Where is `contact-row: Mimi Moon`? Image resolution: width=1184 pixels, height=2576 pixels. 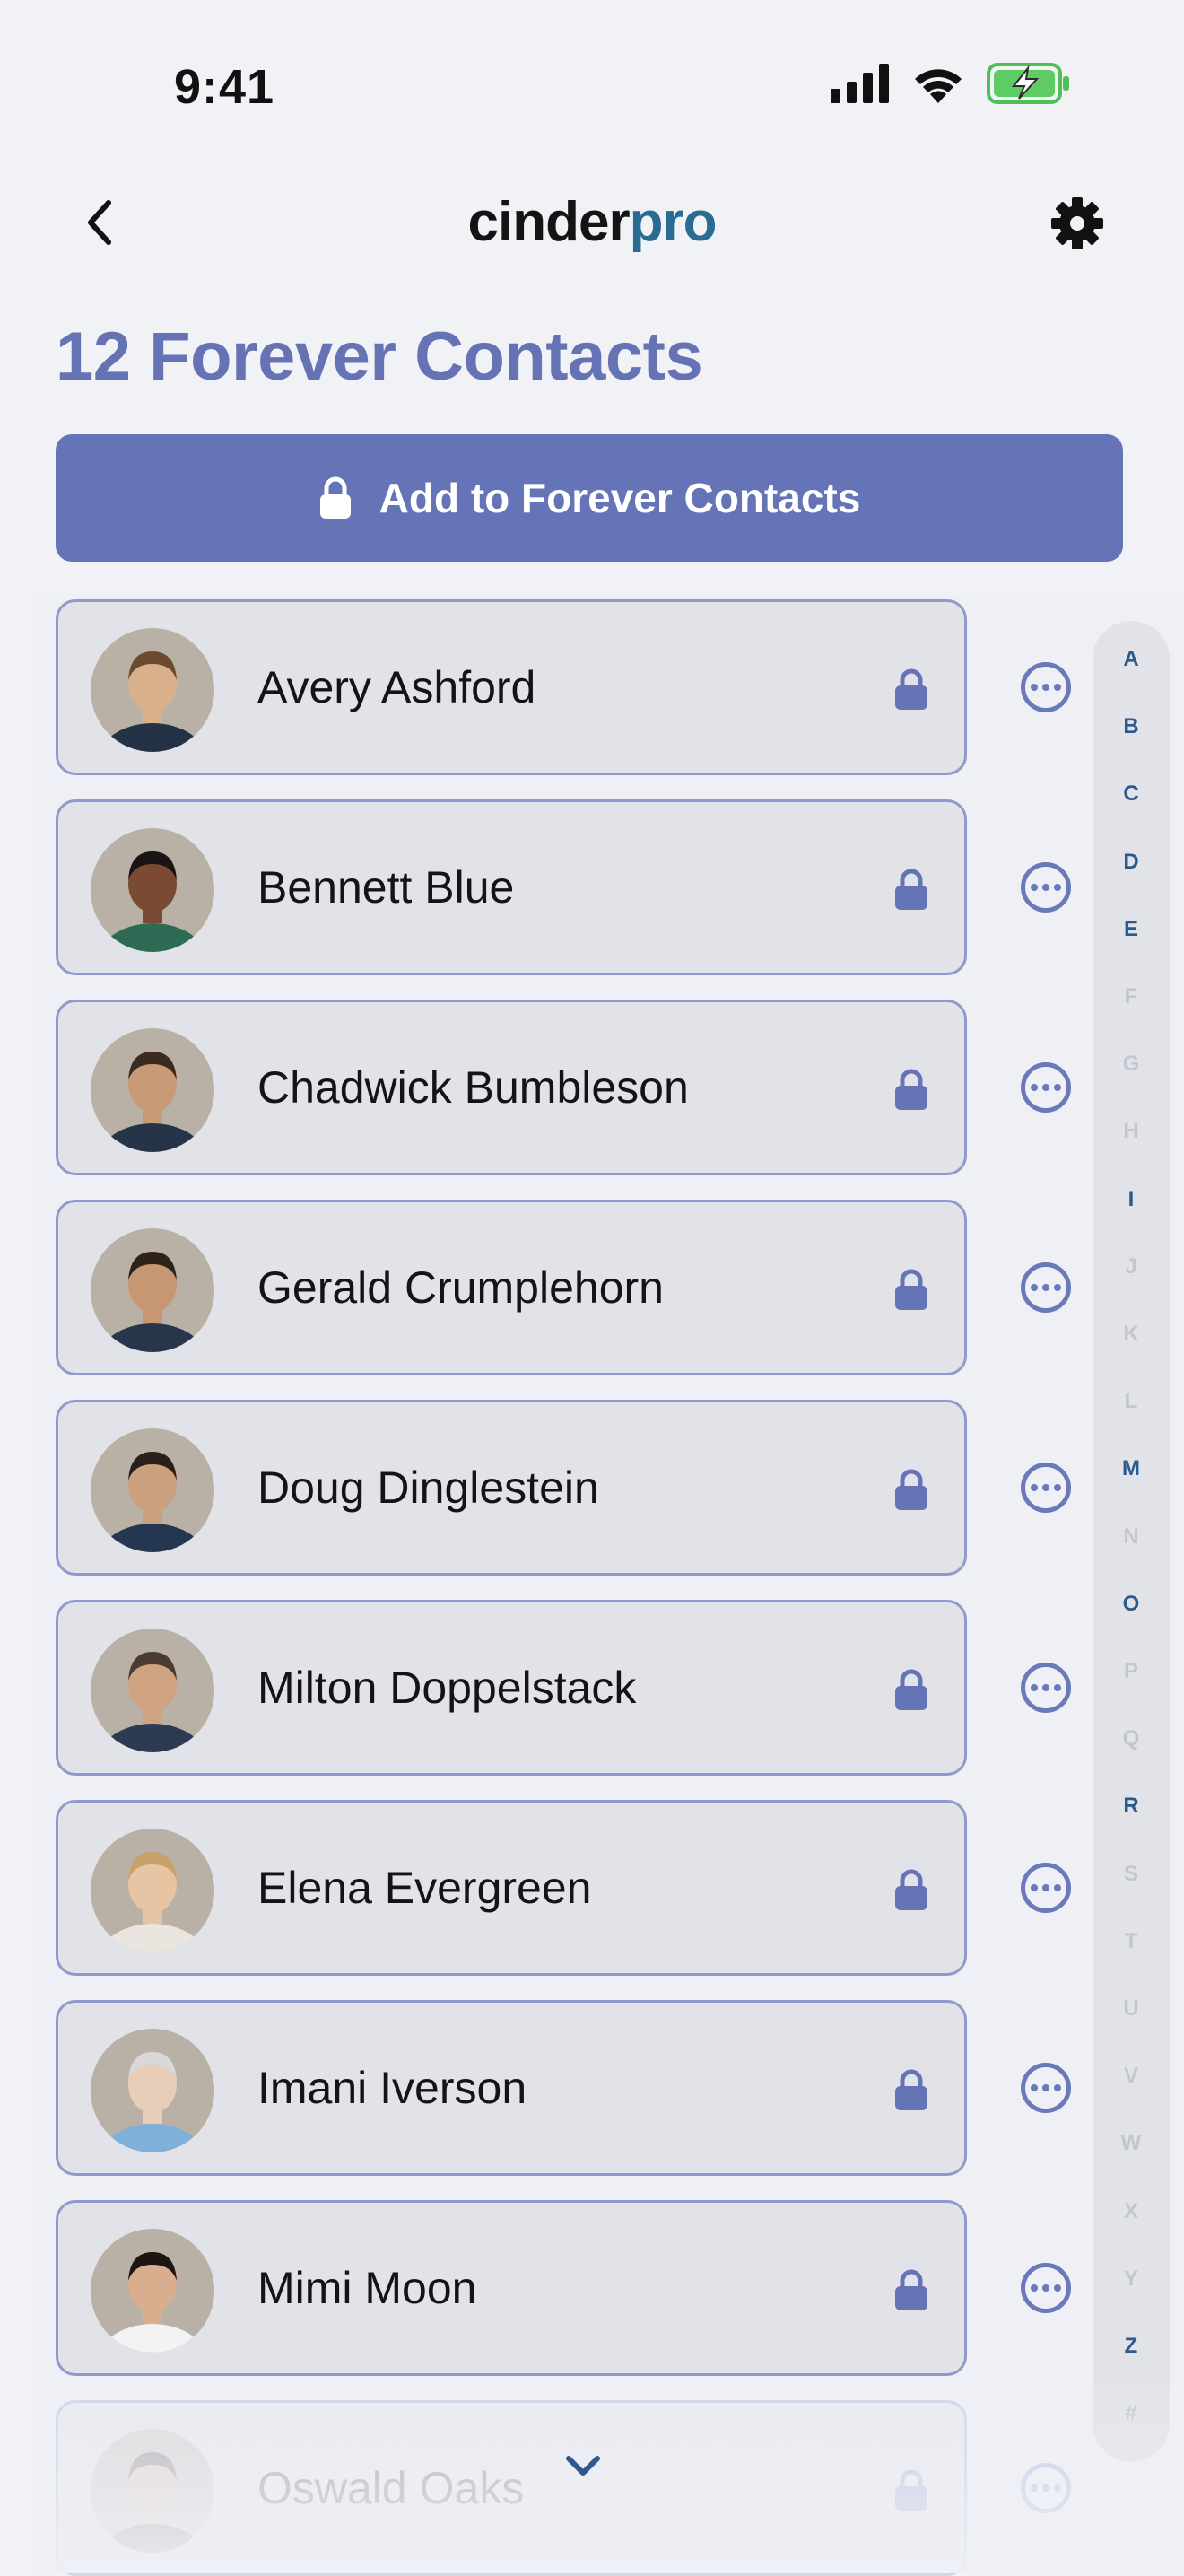
contact-row: Mimi Moon is located at coordinates (512, 2288).